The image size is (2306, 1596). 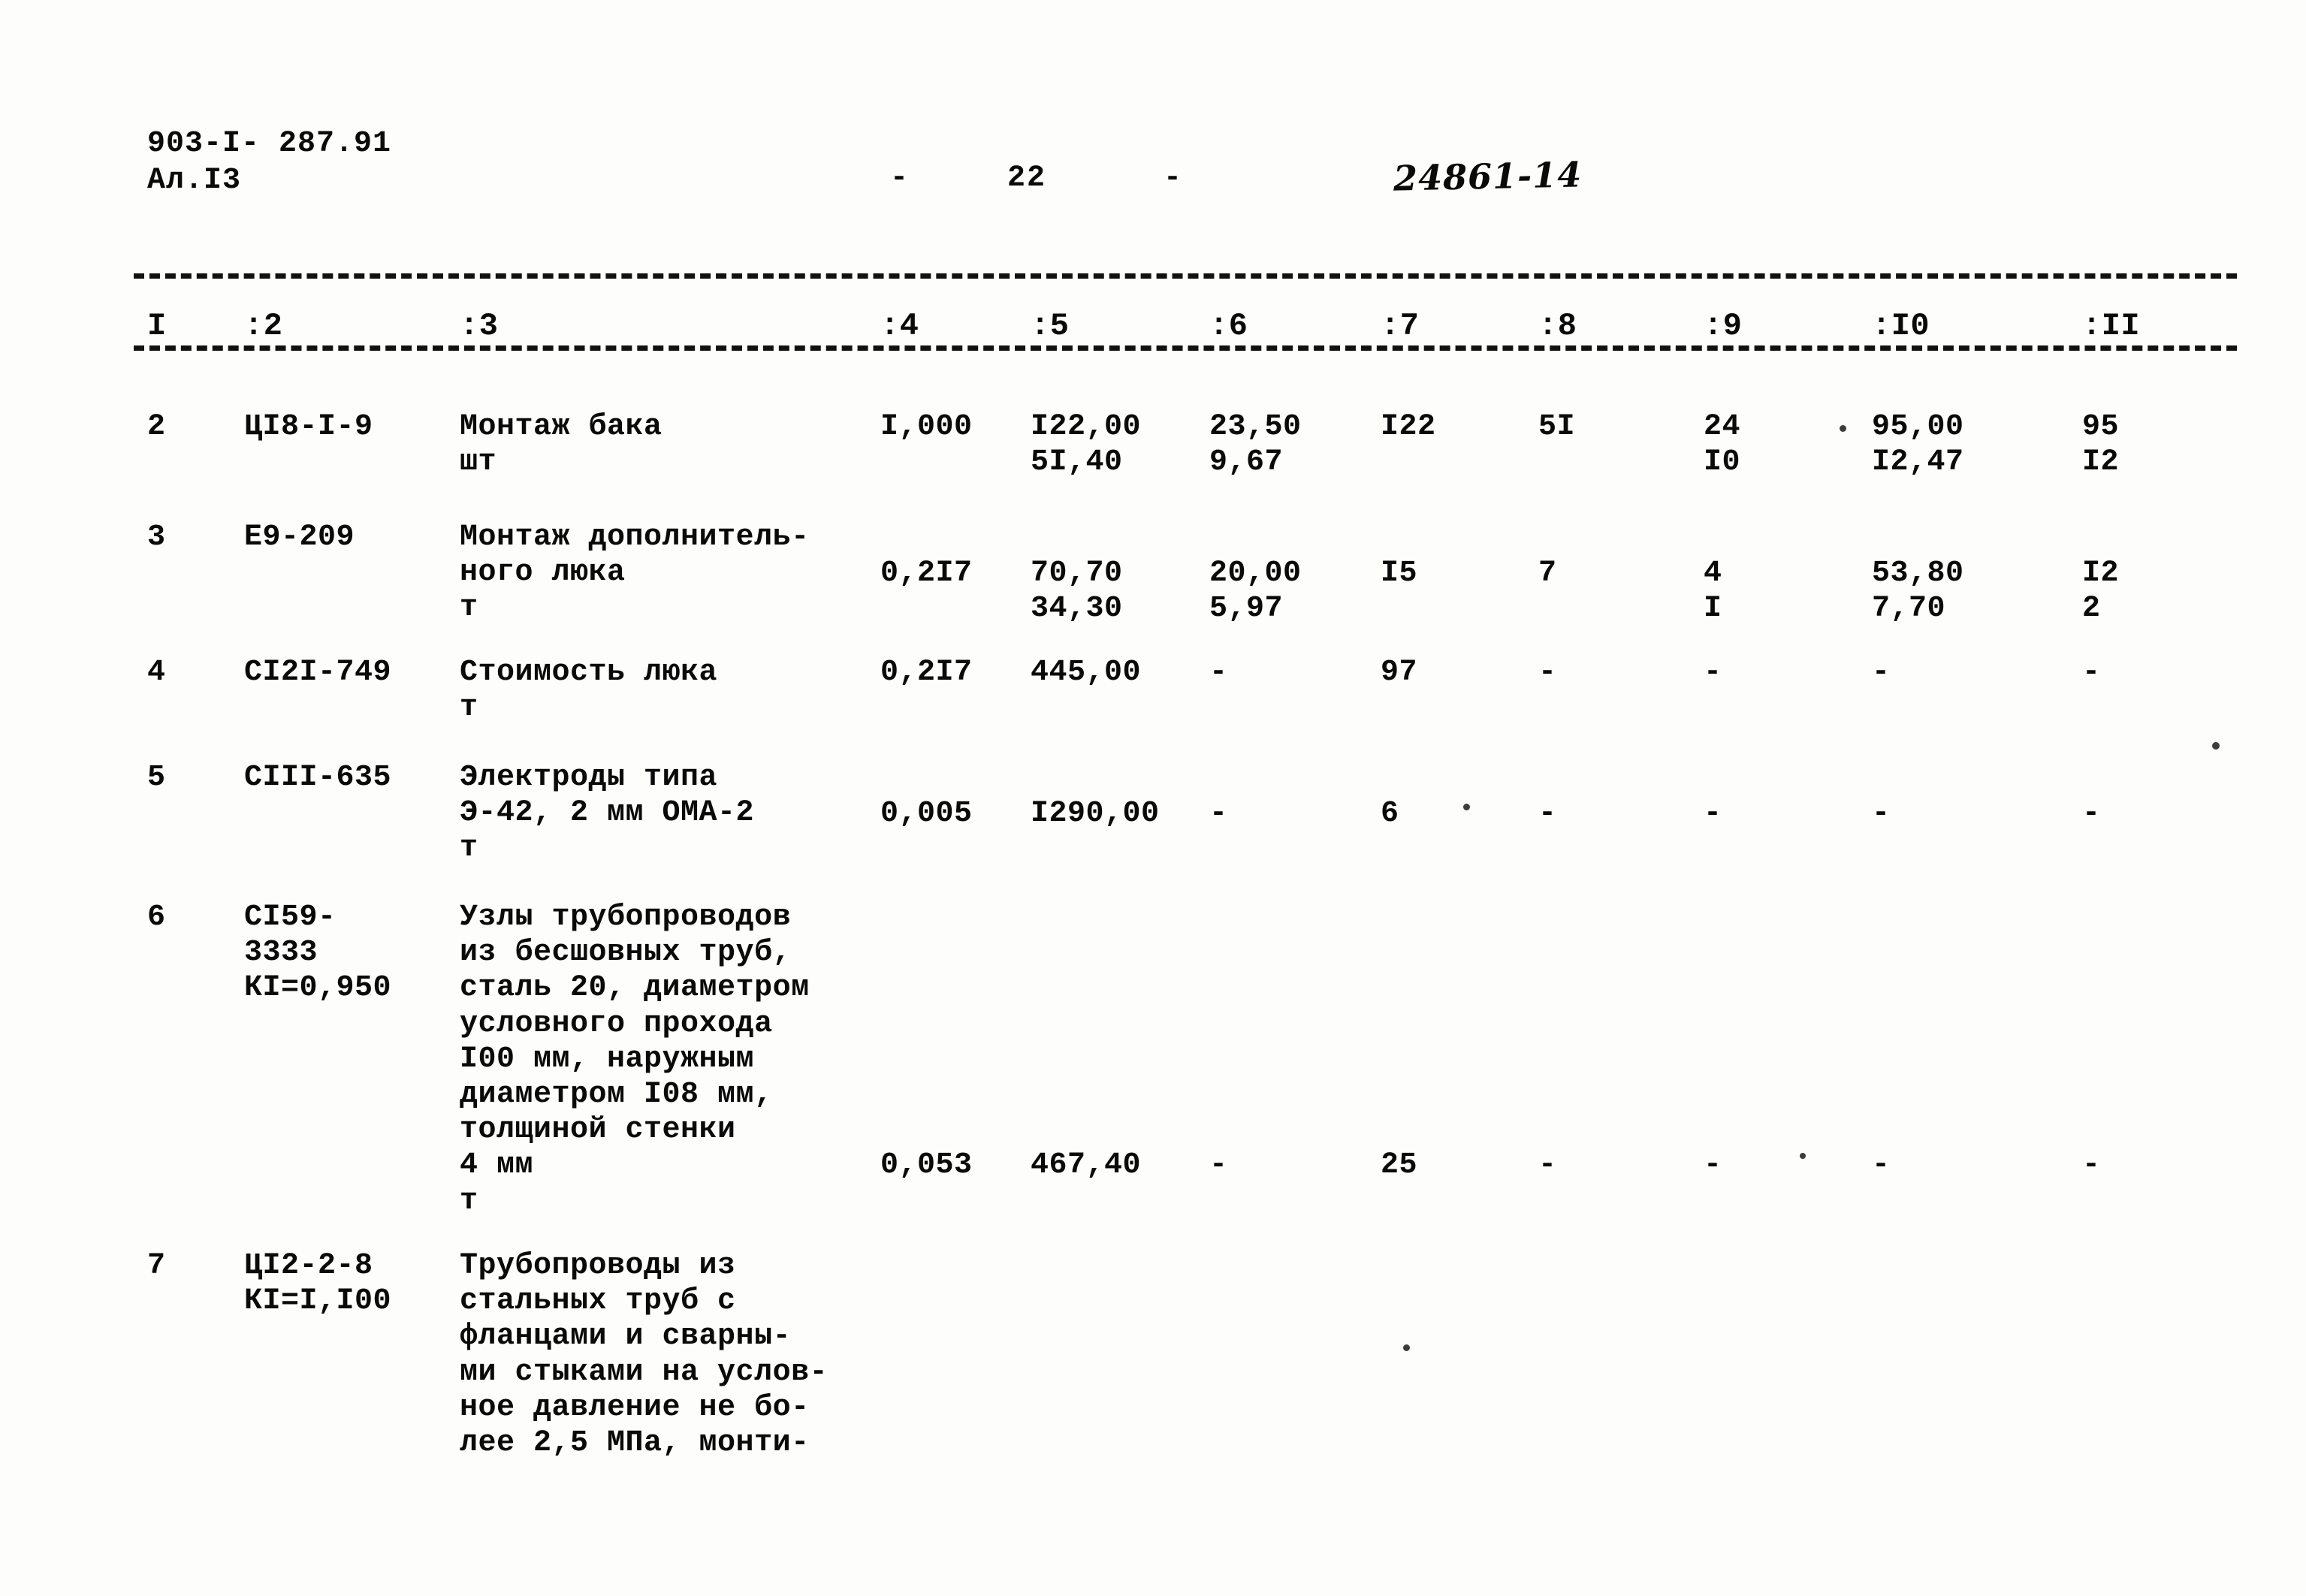 What do you see at coordinates (1050, 326) in the screenshot?
I see `column-header-5: :5` at bounding box center [1050, 326].